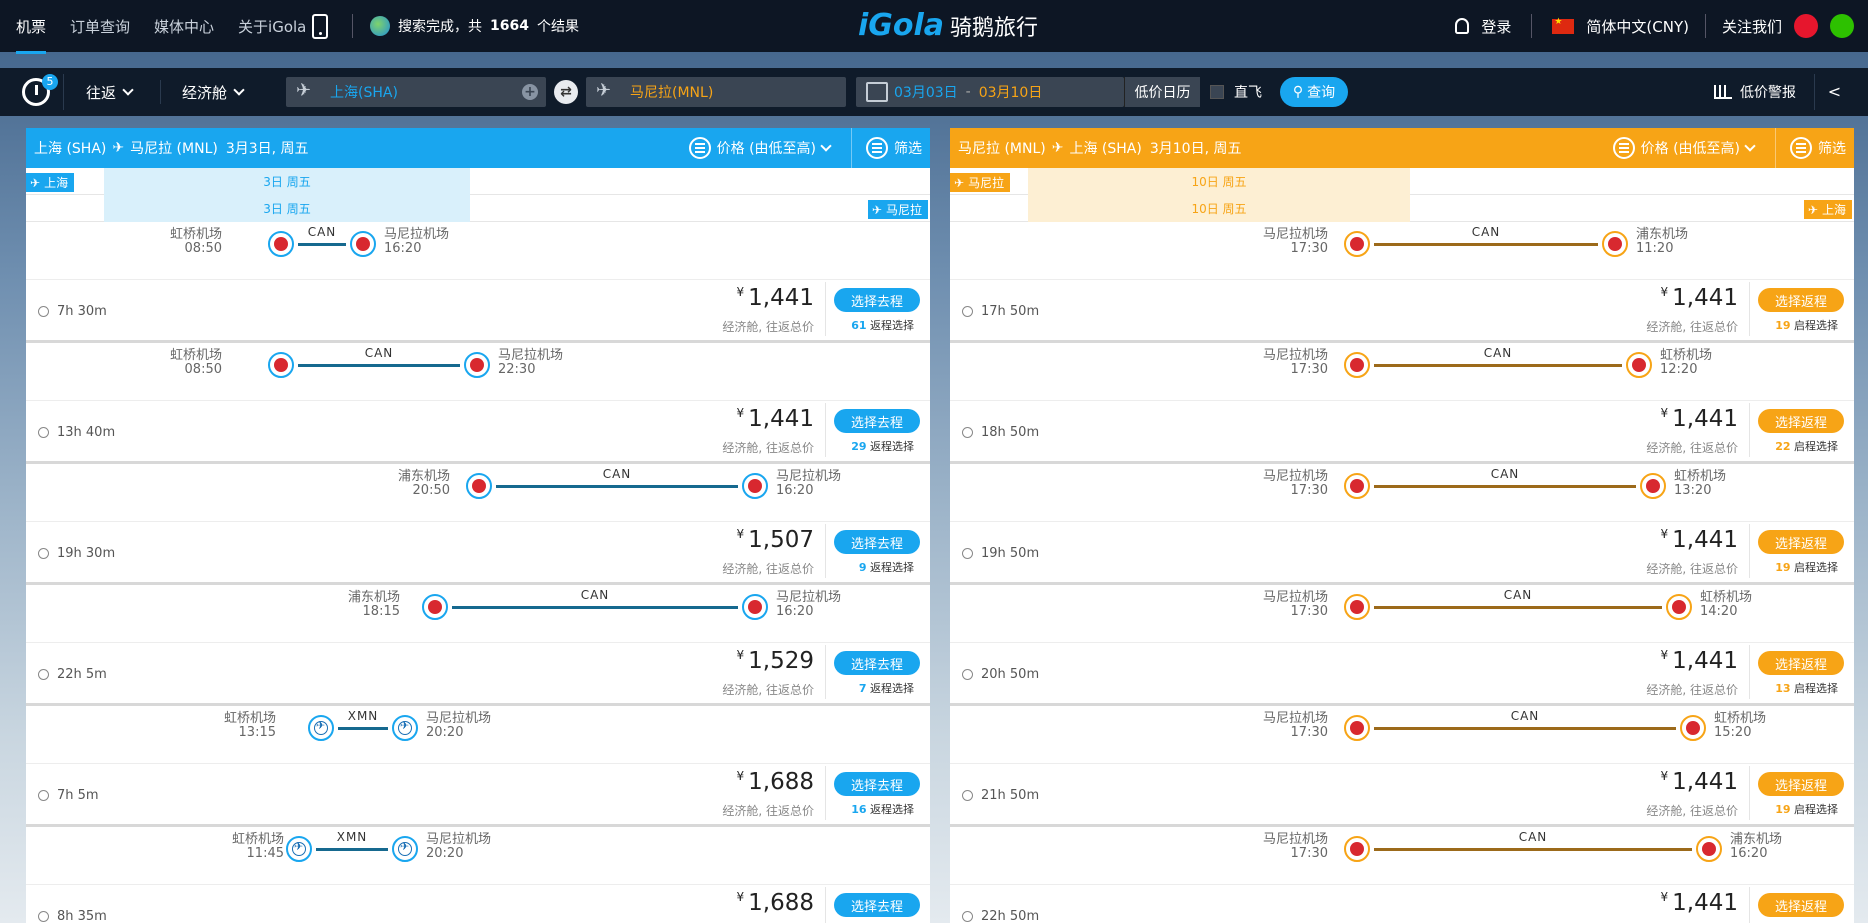 This screenshot has height=923, width=1868. I want to click on depart-date-cell: 3日 周五, so click(287, 181).